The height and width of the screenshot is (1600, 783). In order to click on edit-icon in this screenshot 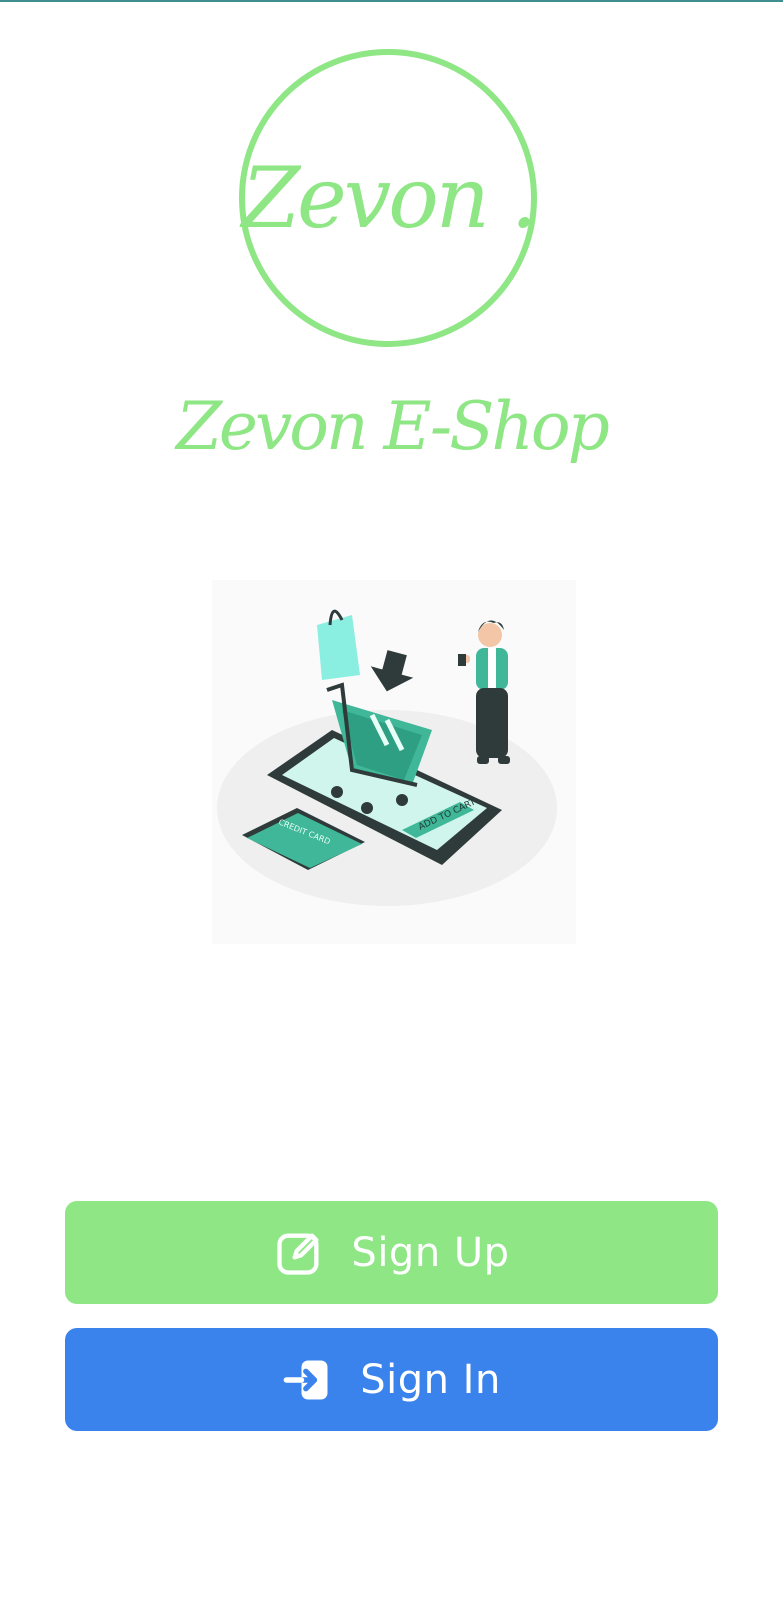, I will do `click(299, 1253)`.